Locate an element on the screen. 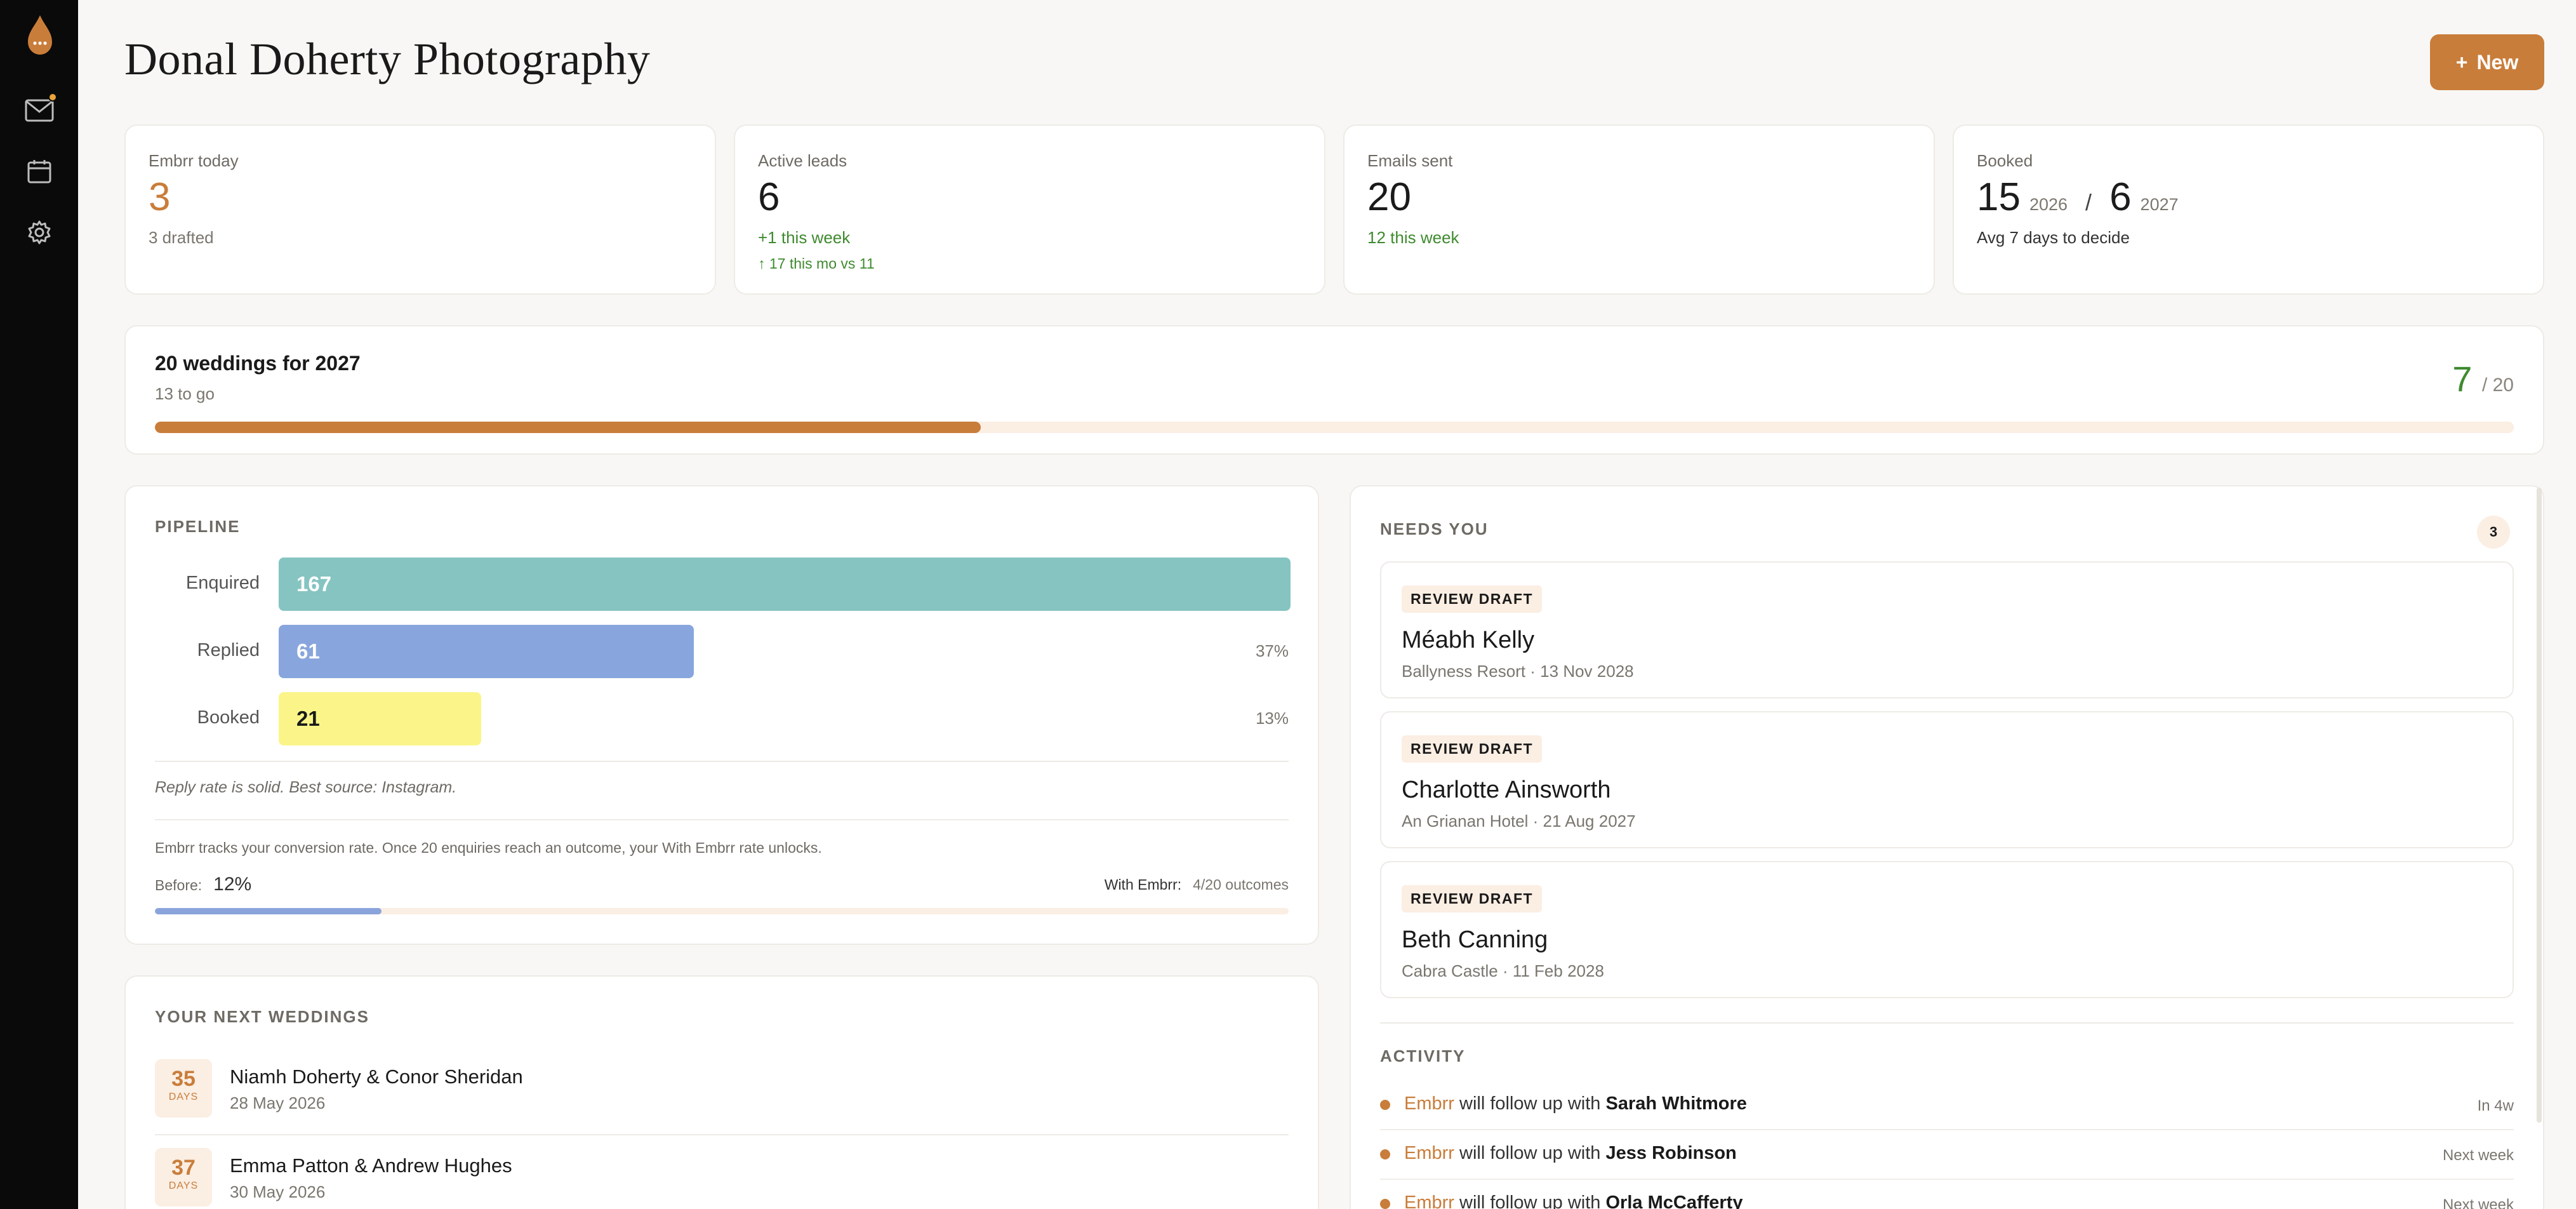 This screenshot has width=2576, height=1209. new-button: + New is located at coordinates (2487, 62).